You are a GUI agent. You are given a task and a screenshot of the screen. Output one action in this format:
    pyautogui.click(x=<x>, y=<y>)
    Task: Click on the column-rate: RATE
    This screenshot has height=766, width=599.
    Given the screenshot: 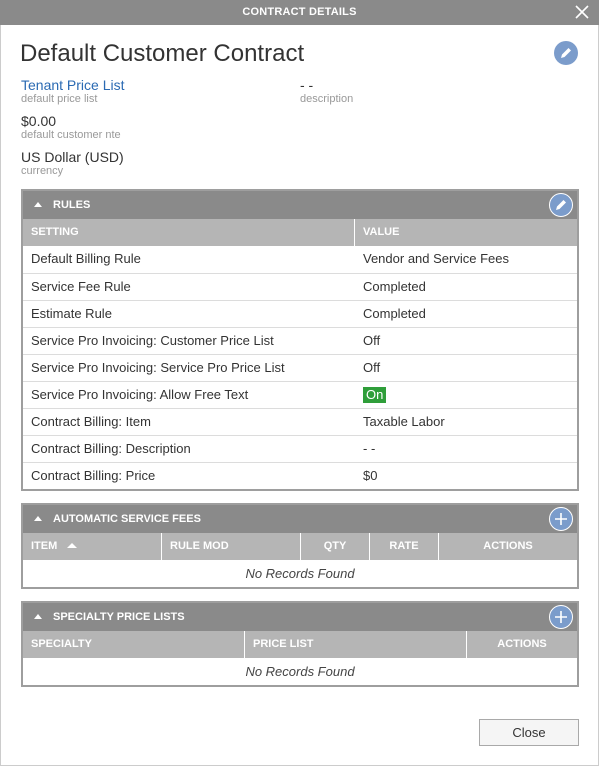 What is the action you would take?
    pyautogui.click(x=404, y=546)
    